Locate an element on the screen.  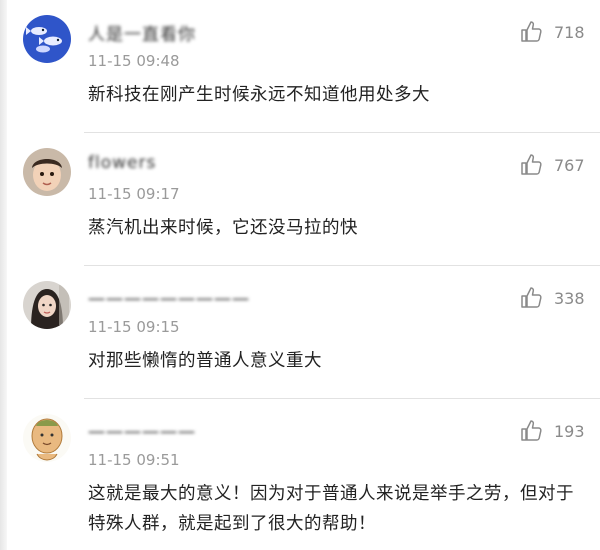
comment-text: 新科技在刚产生时候永远不知道他用处多大 is located at coordinates (259, 95).